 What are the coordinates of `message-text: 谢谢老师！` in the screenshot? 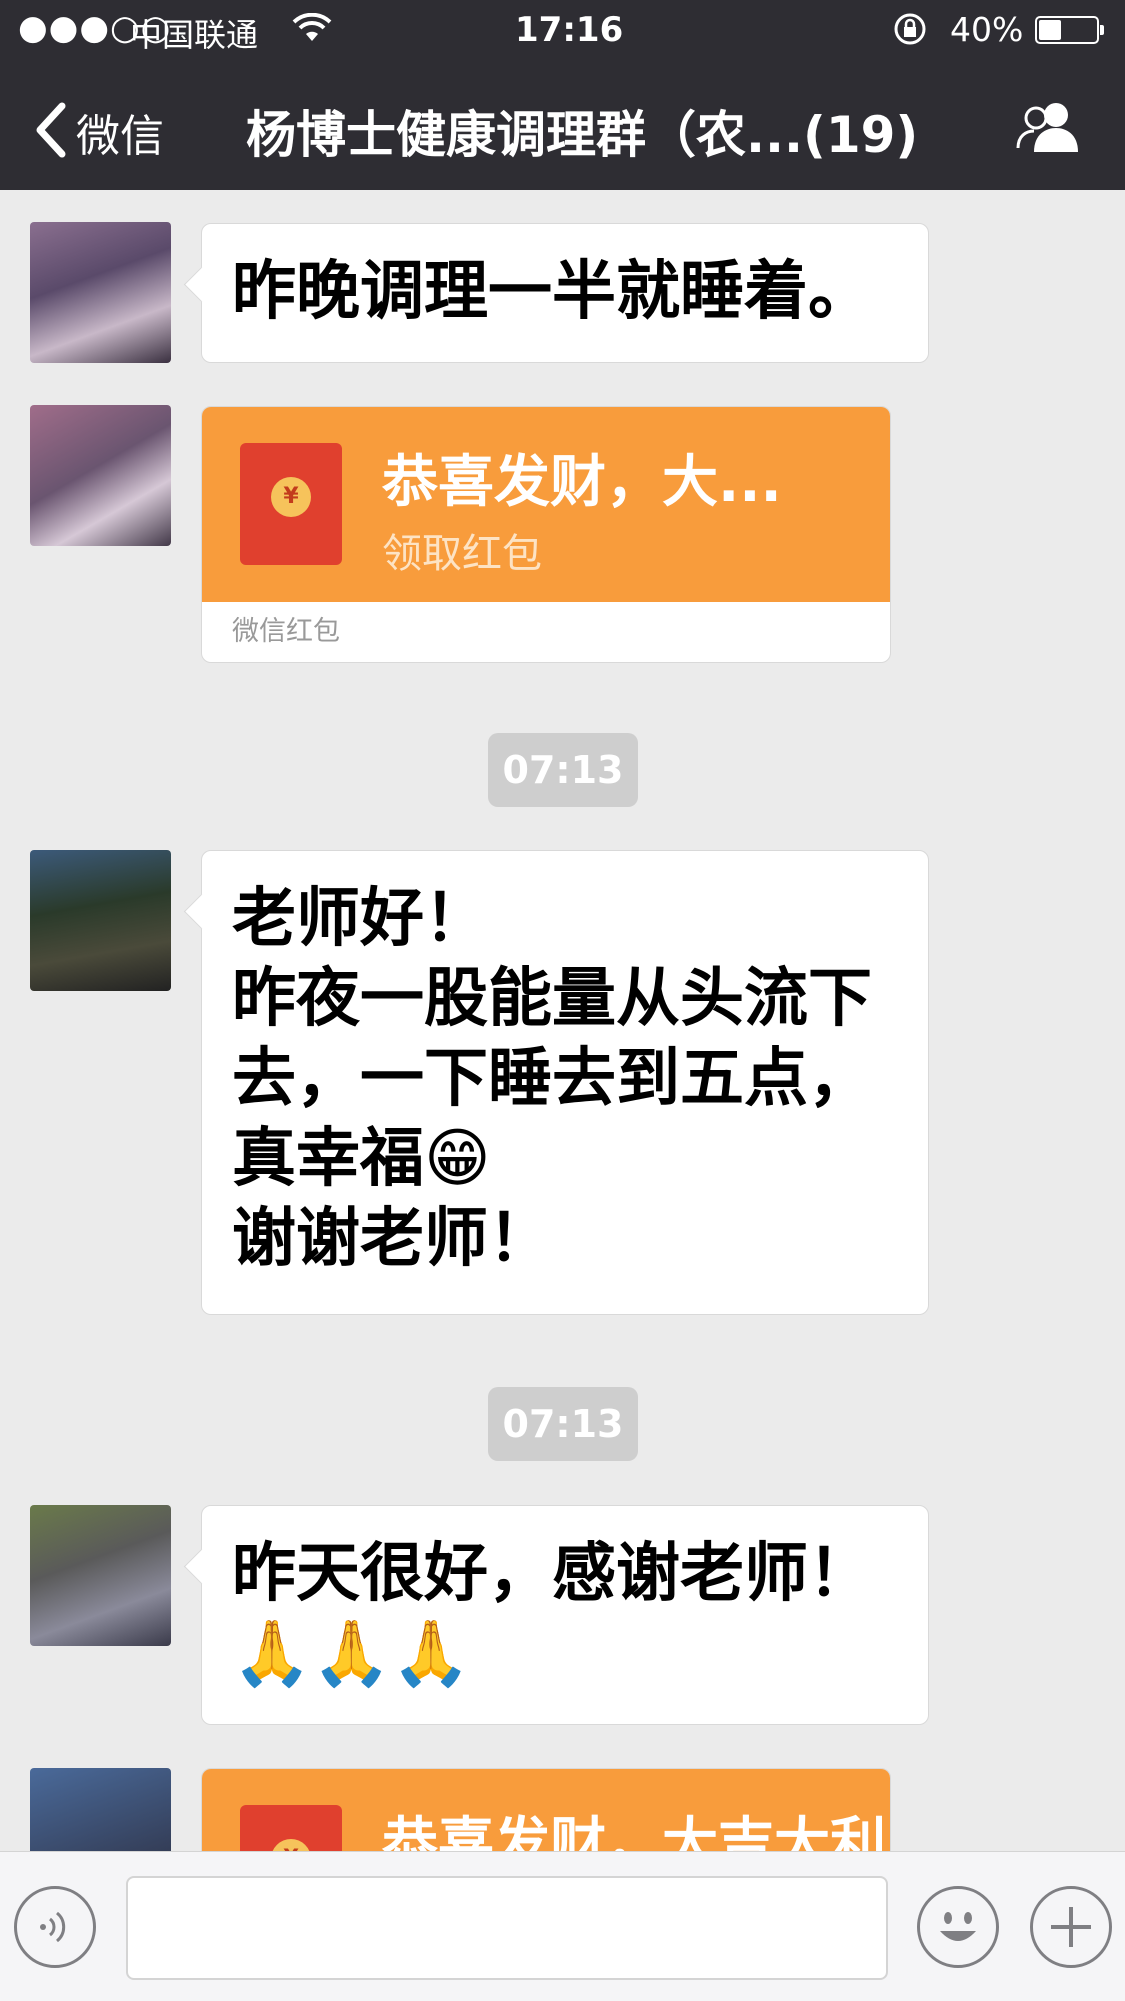 It's located at (392, 1239).